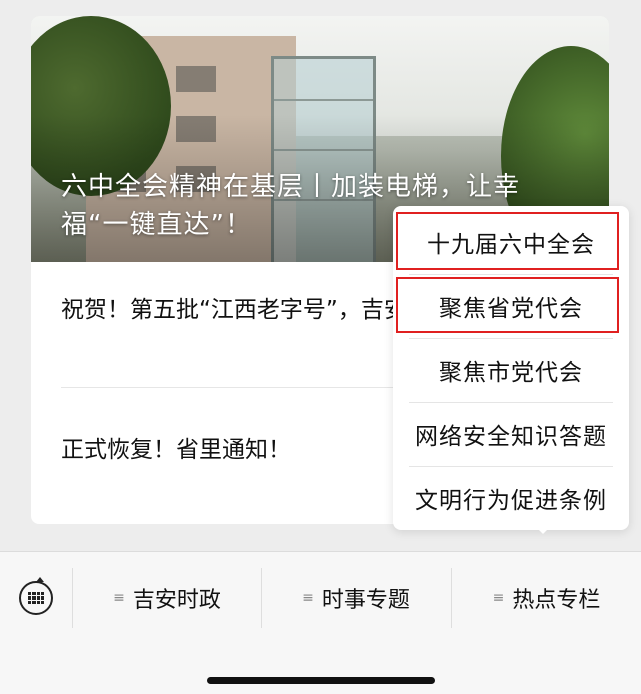  I want to click on menu-item-city-congress: 聚焦市党代会, so click(511, 370).